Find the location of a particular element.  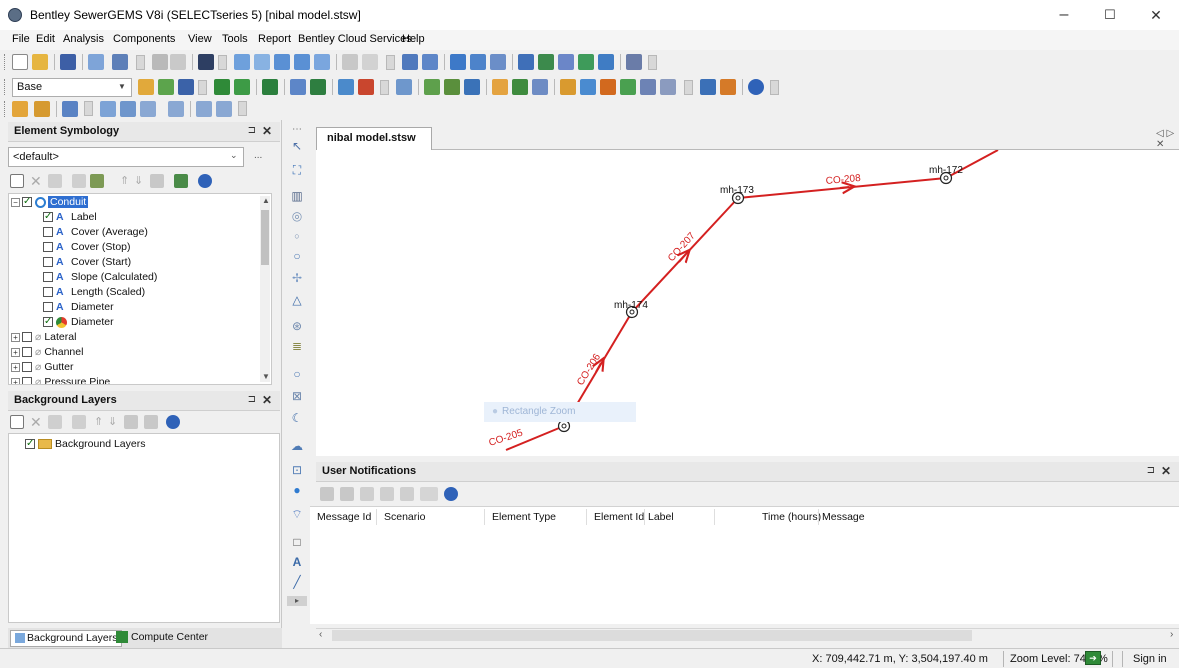

tree-item-pressure-pipe: + ⌀ Pressure Pipe is located at coordinates (60, 379).